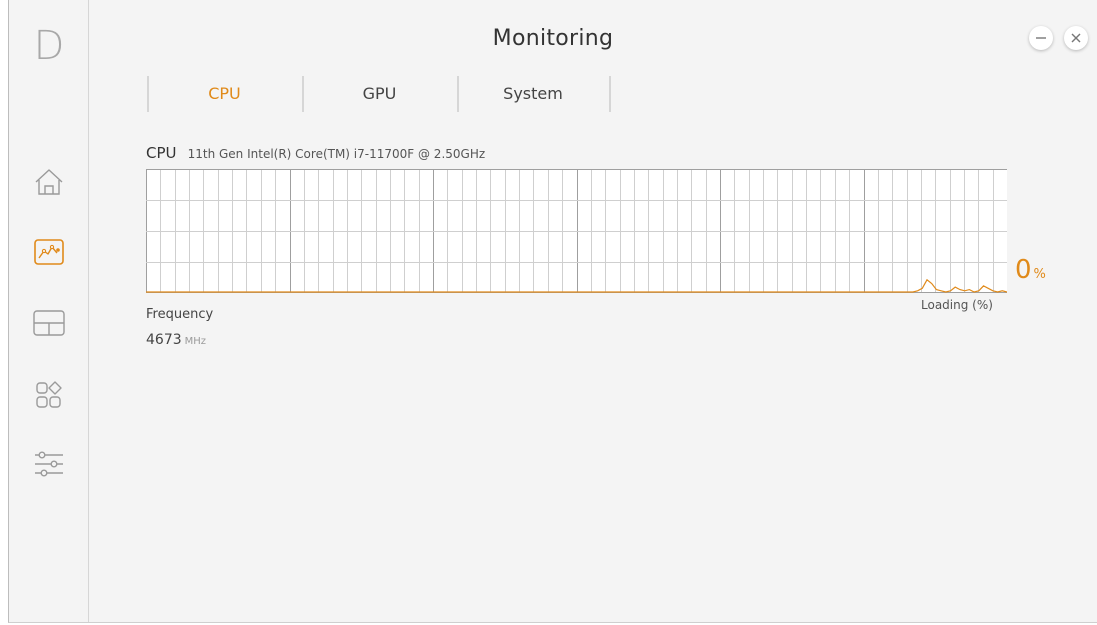  I want to click on frequency-label: Frequency, so click(180, 314).